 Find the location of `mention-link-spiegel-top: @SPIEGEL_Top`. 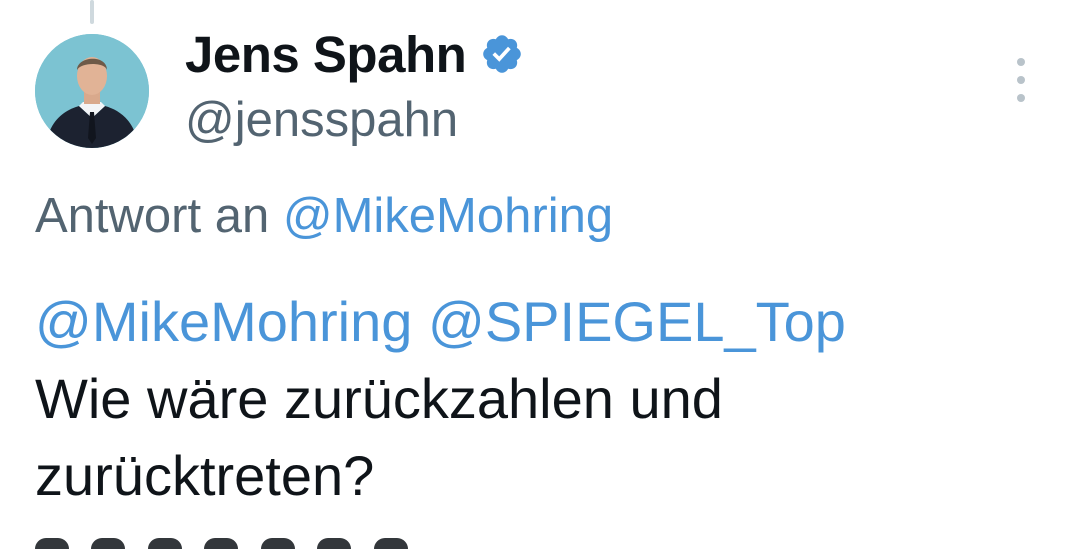

mention-link-spiegel-top: @SPIEGEL_Top is located at coordinates (637, 321).